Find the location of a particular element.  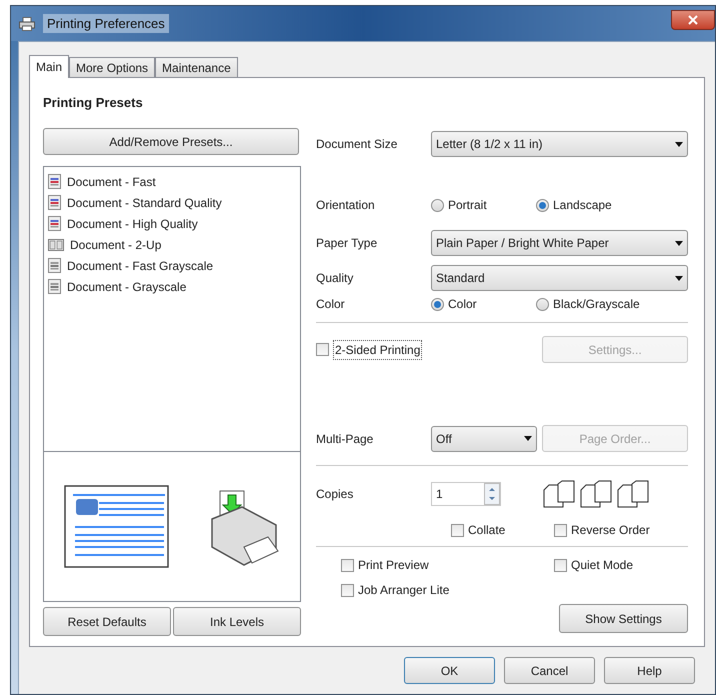

dropdown-value: Letter (8 1/2 x 11 in) is located at coordinates (489, 144).